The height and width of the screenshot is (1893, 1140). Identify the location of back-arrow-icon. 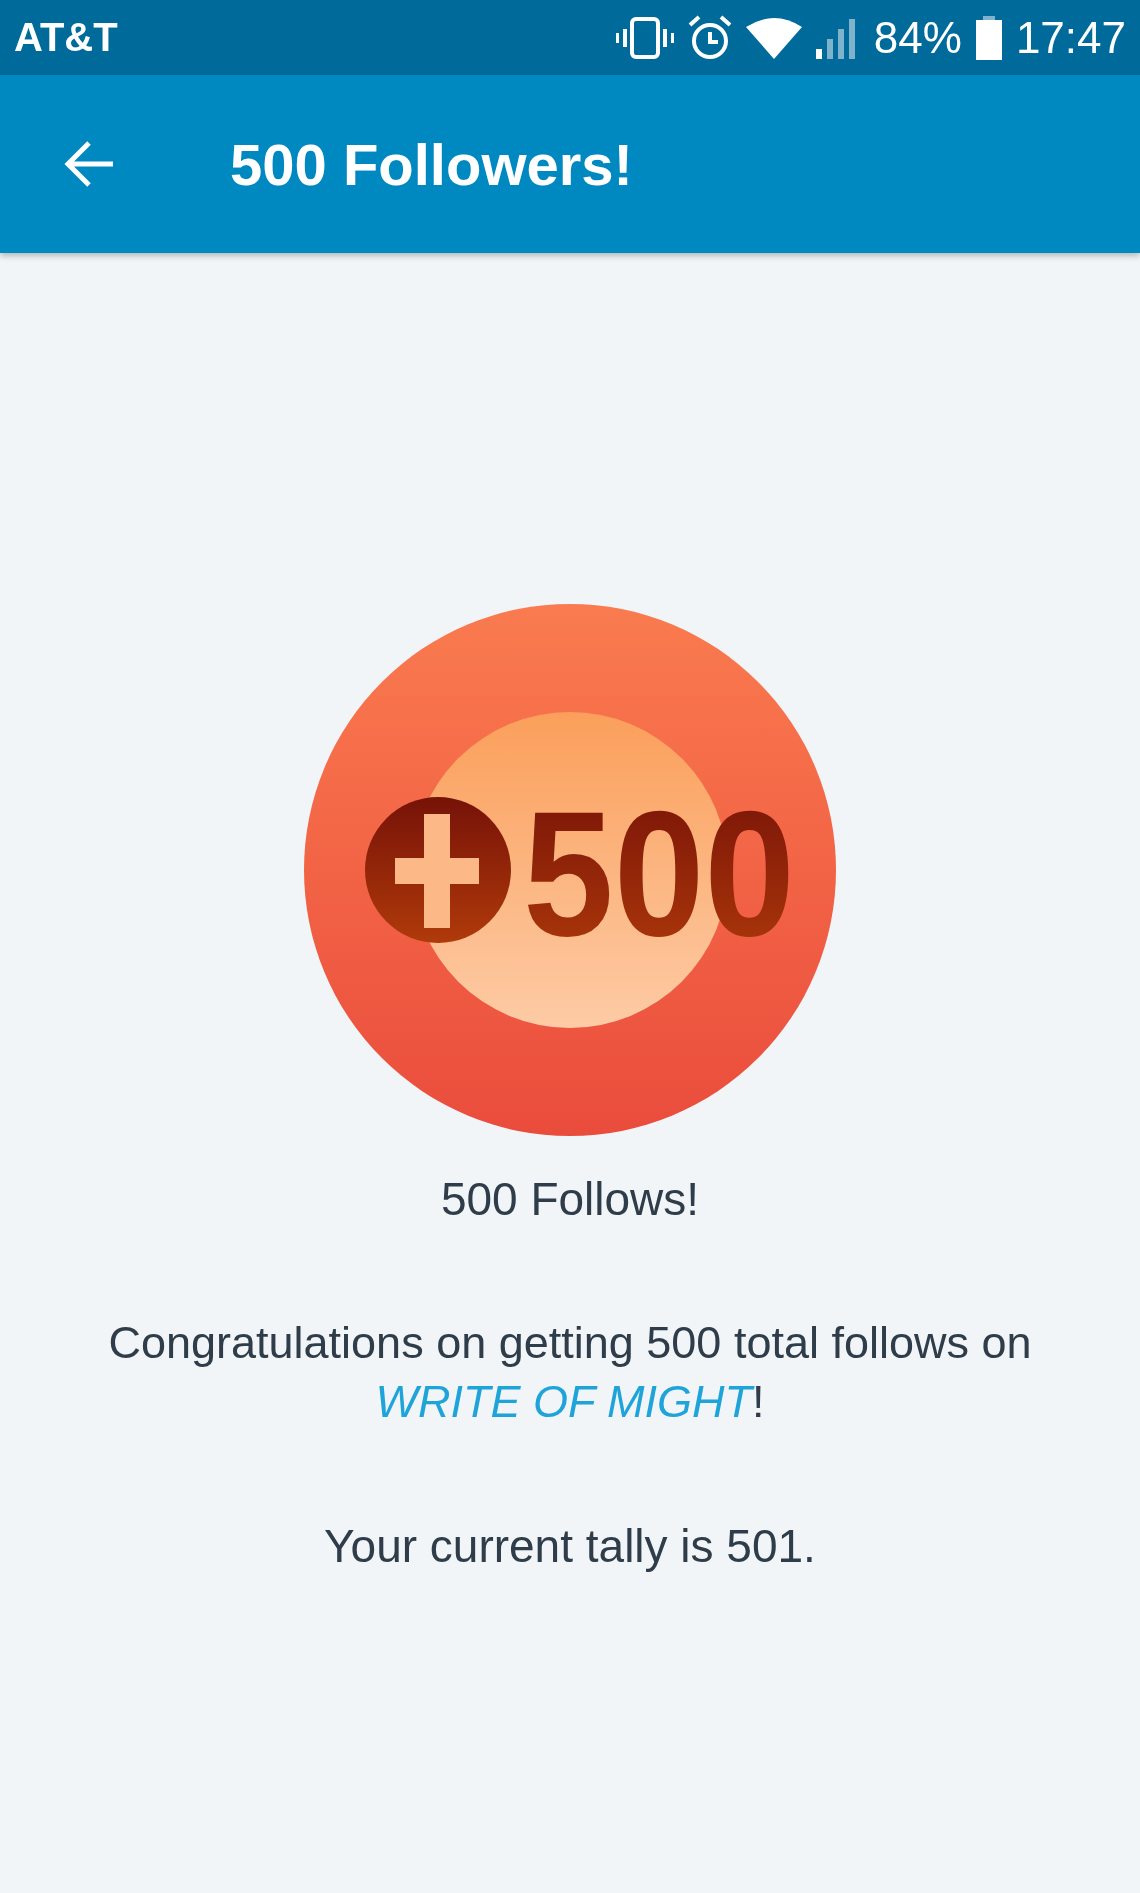
(89, 164).